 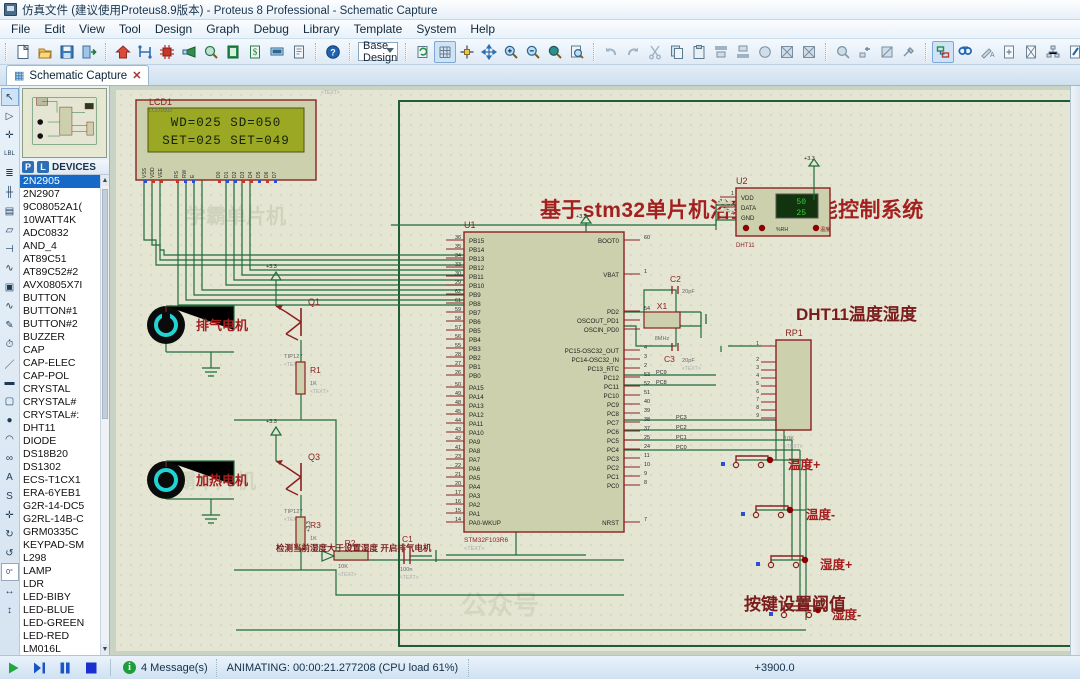 What do you see at coordinates (65, 668) in the screenshot?
I see `pause-button` at bounding box center [65, 668].